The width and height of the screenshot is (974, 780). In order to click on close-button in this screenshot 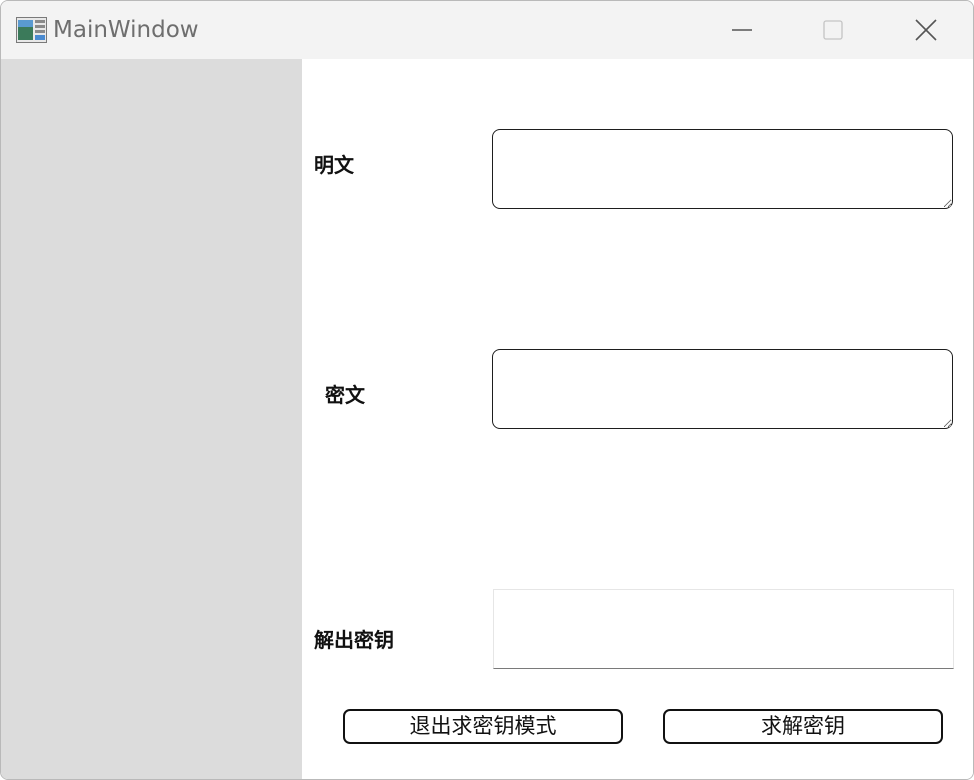, I will do `click(925, 30)`.